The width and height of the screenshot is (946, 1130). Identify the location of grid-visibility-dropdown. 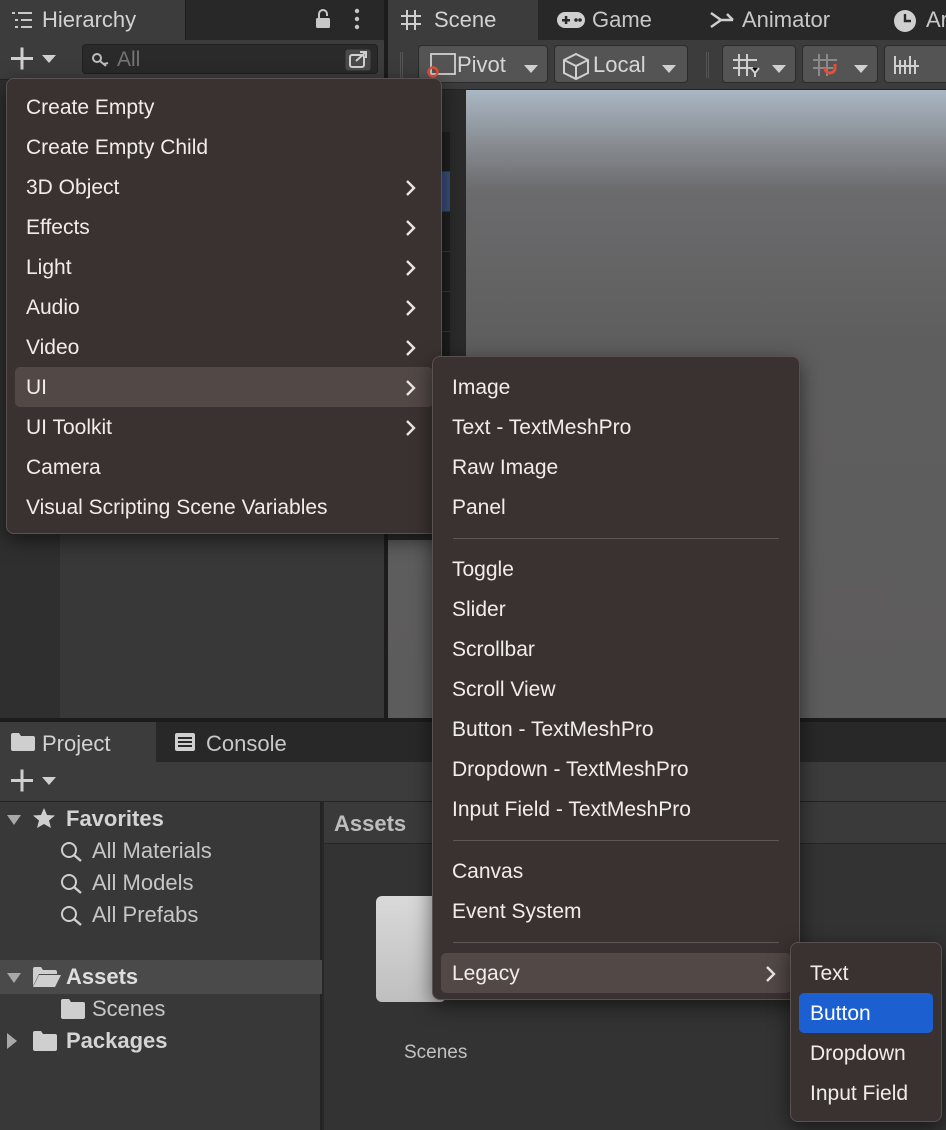
(759, 64).